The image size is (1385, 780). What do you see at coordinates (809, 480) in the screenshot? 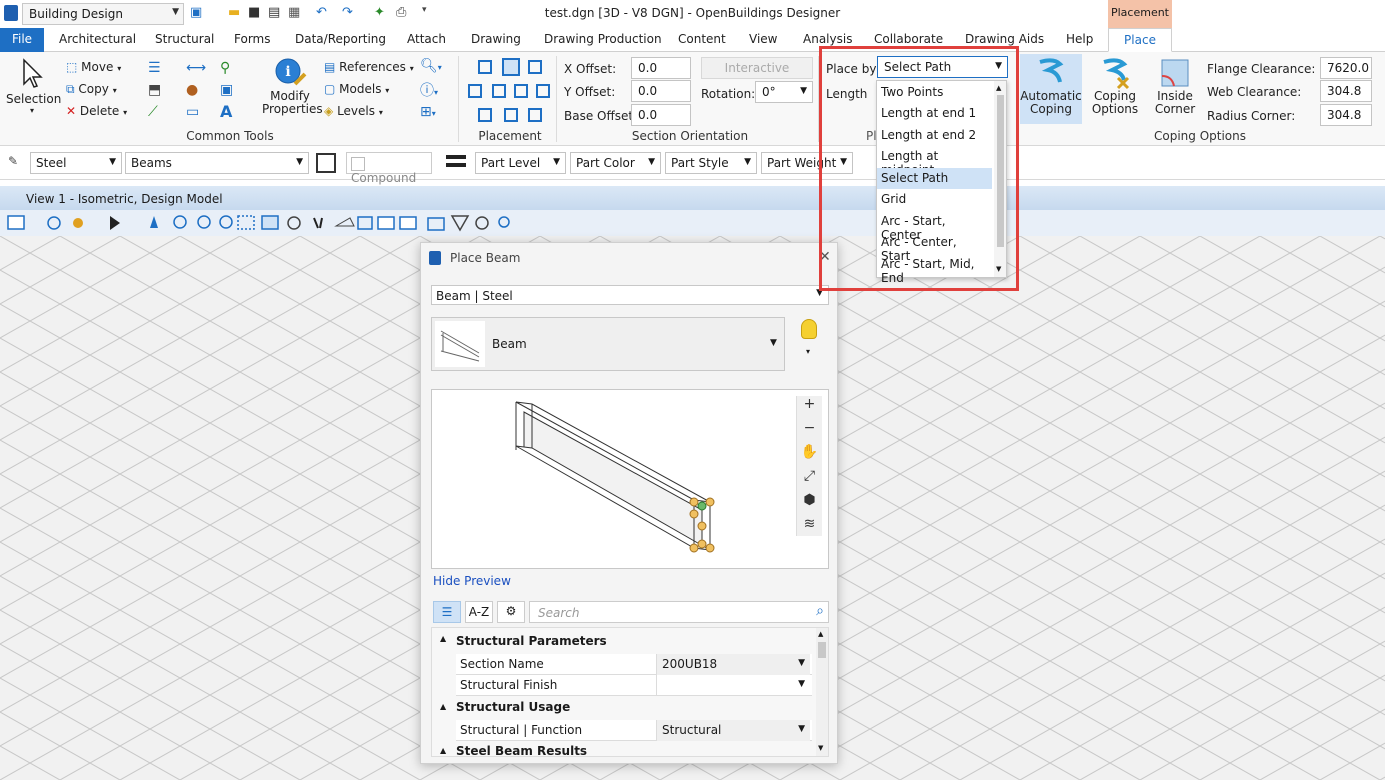
I see `fit-icon: ⤢` at bounding box center [809, 480].